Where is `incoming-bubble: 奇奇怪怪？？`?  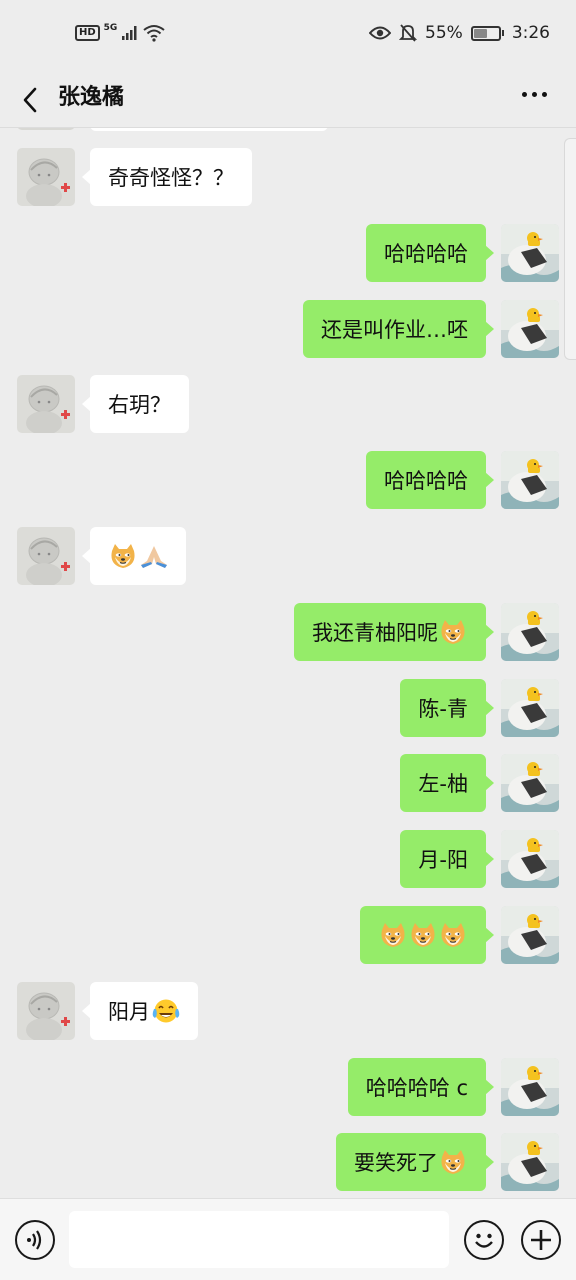
incoming-bubble: 奇奇怪怪？？ is located at coordinates (167, 177).